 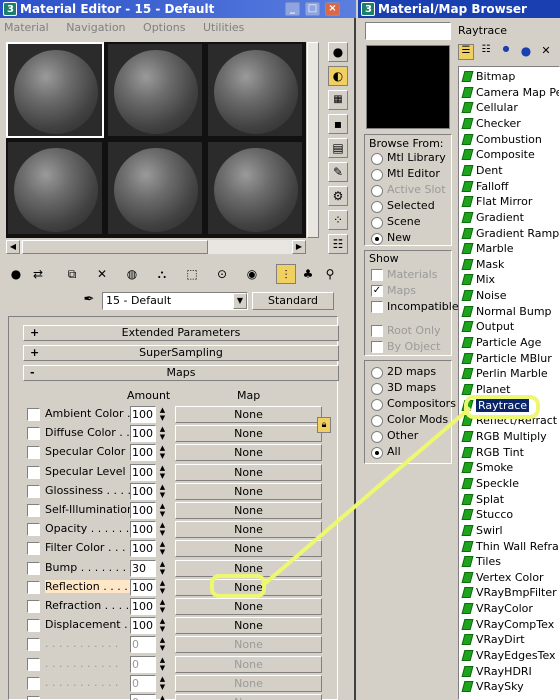 I want to click on annotation-box-raytrace, so click(x=502, y=407).